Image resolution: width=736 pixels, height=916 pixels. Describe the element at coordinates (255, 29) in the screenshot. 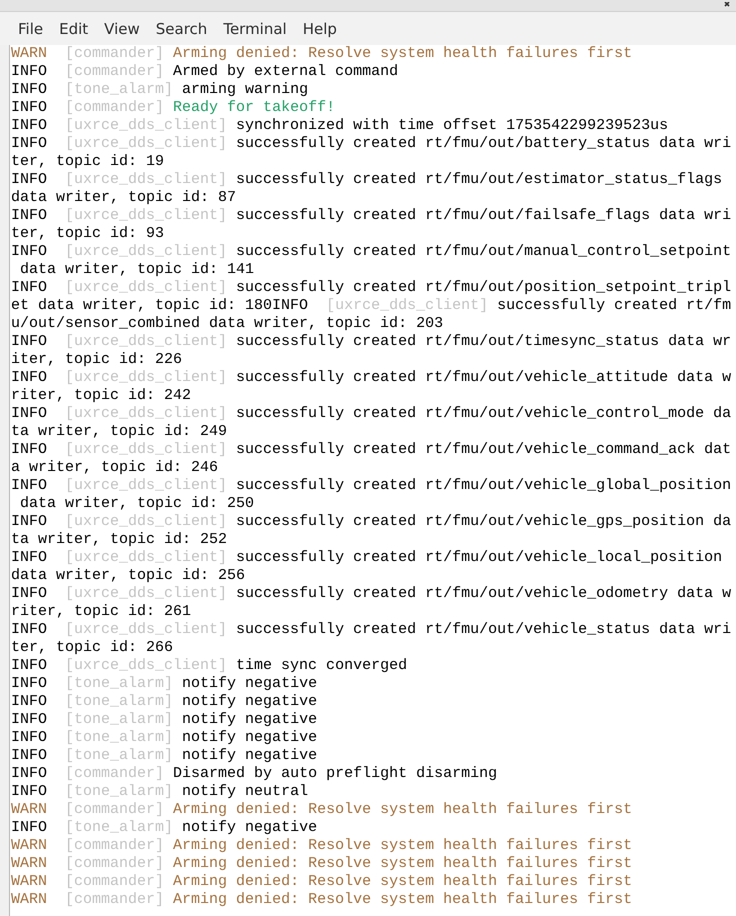

I see `menu-item: Terminal` at that location.